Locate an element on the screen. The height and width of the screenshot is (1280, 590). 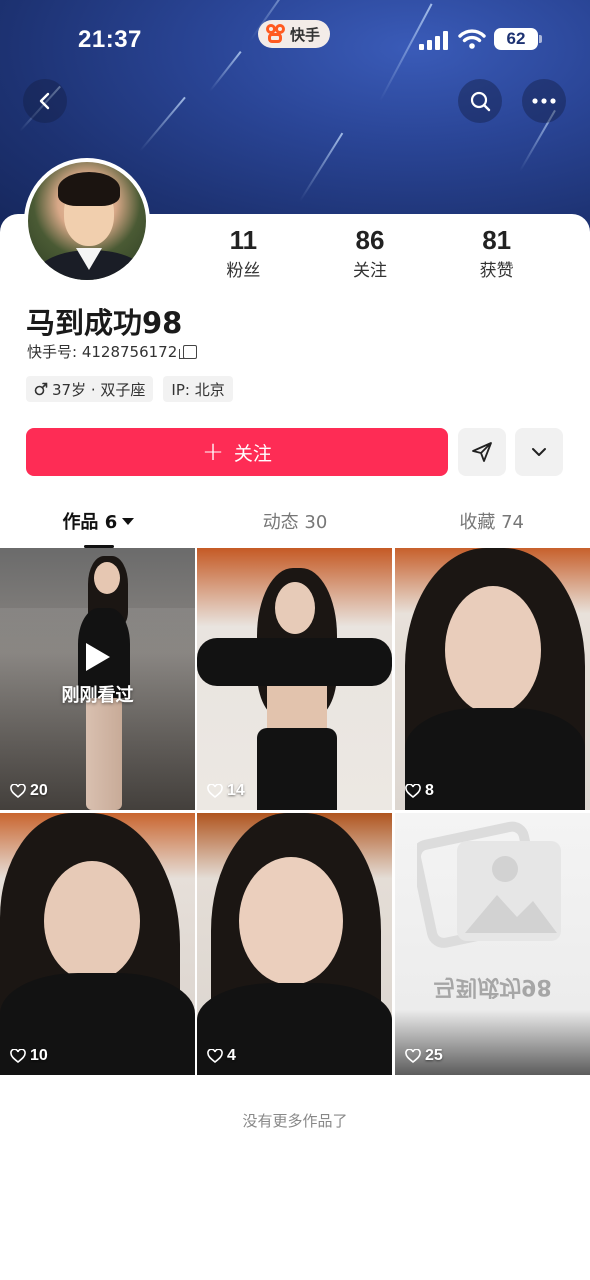
more-dots-icon is located at coordinates (544, 101).